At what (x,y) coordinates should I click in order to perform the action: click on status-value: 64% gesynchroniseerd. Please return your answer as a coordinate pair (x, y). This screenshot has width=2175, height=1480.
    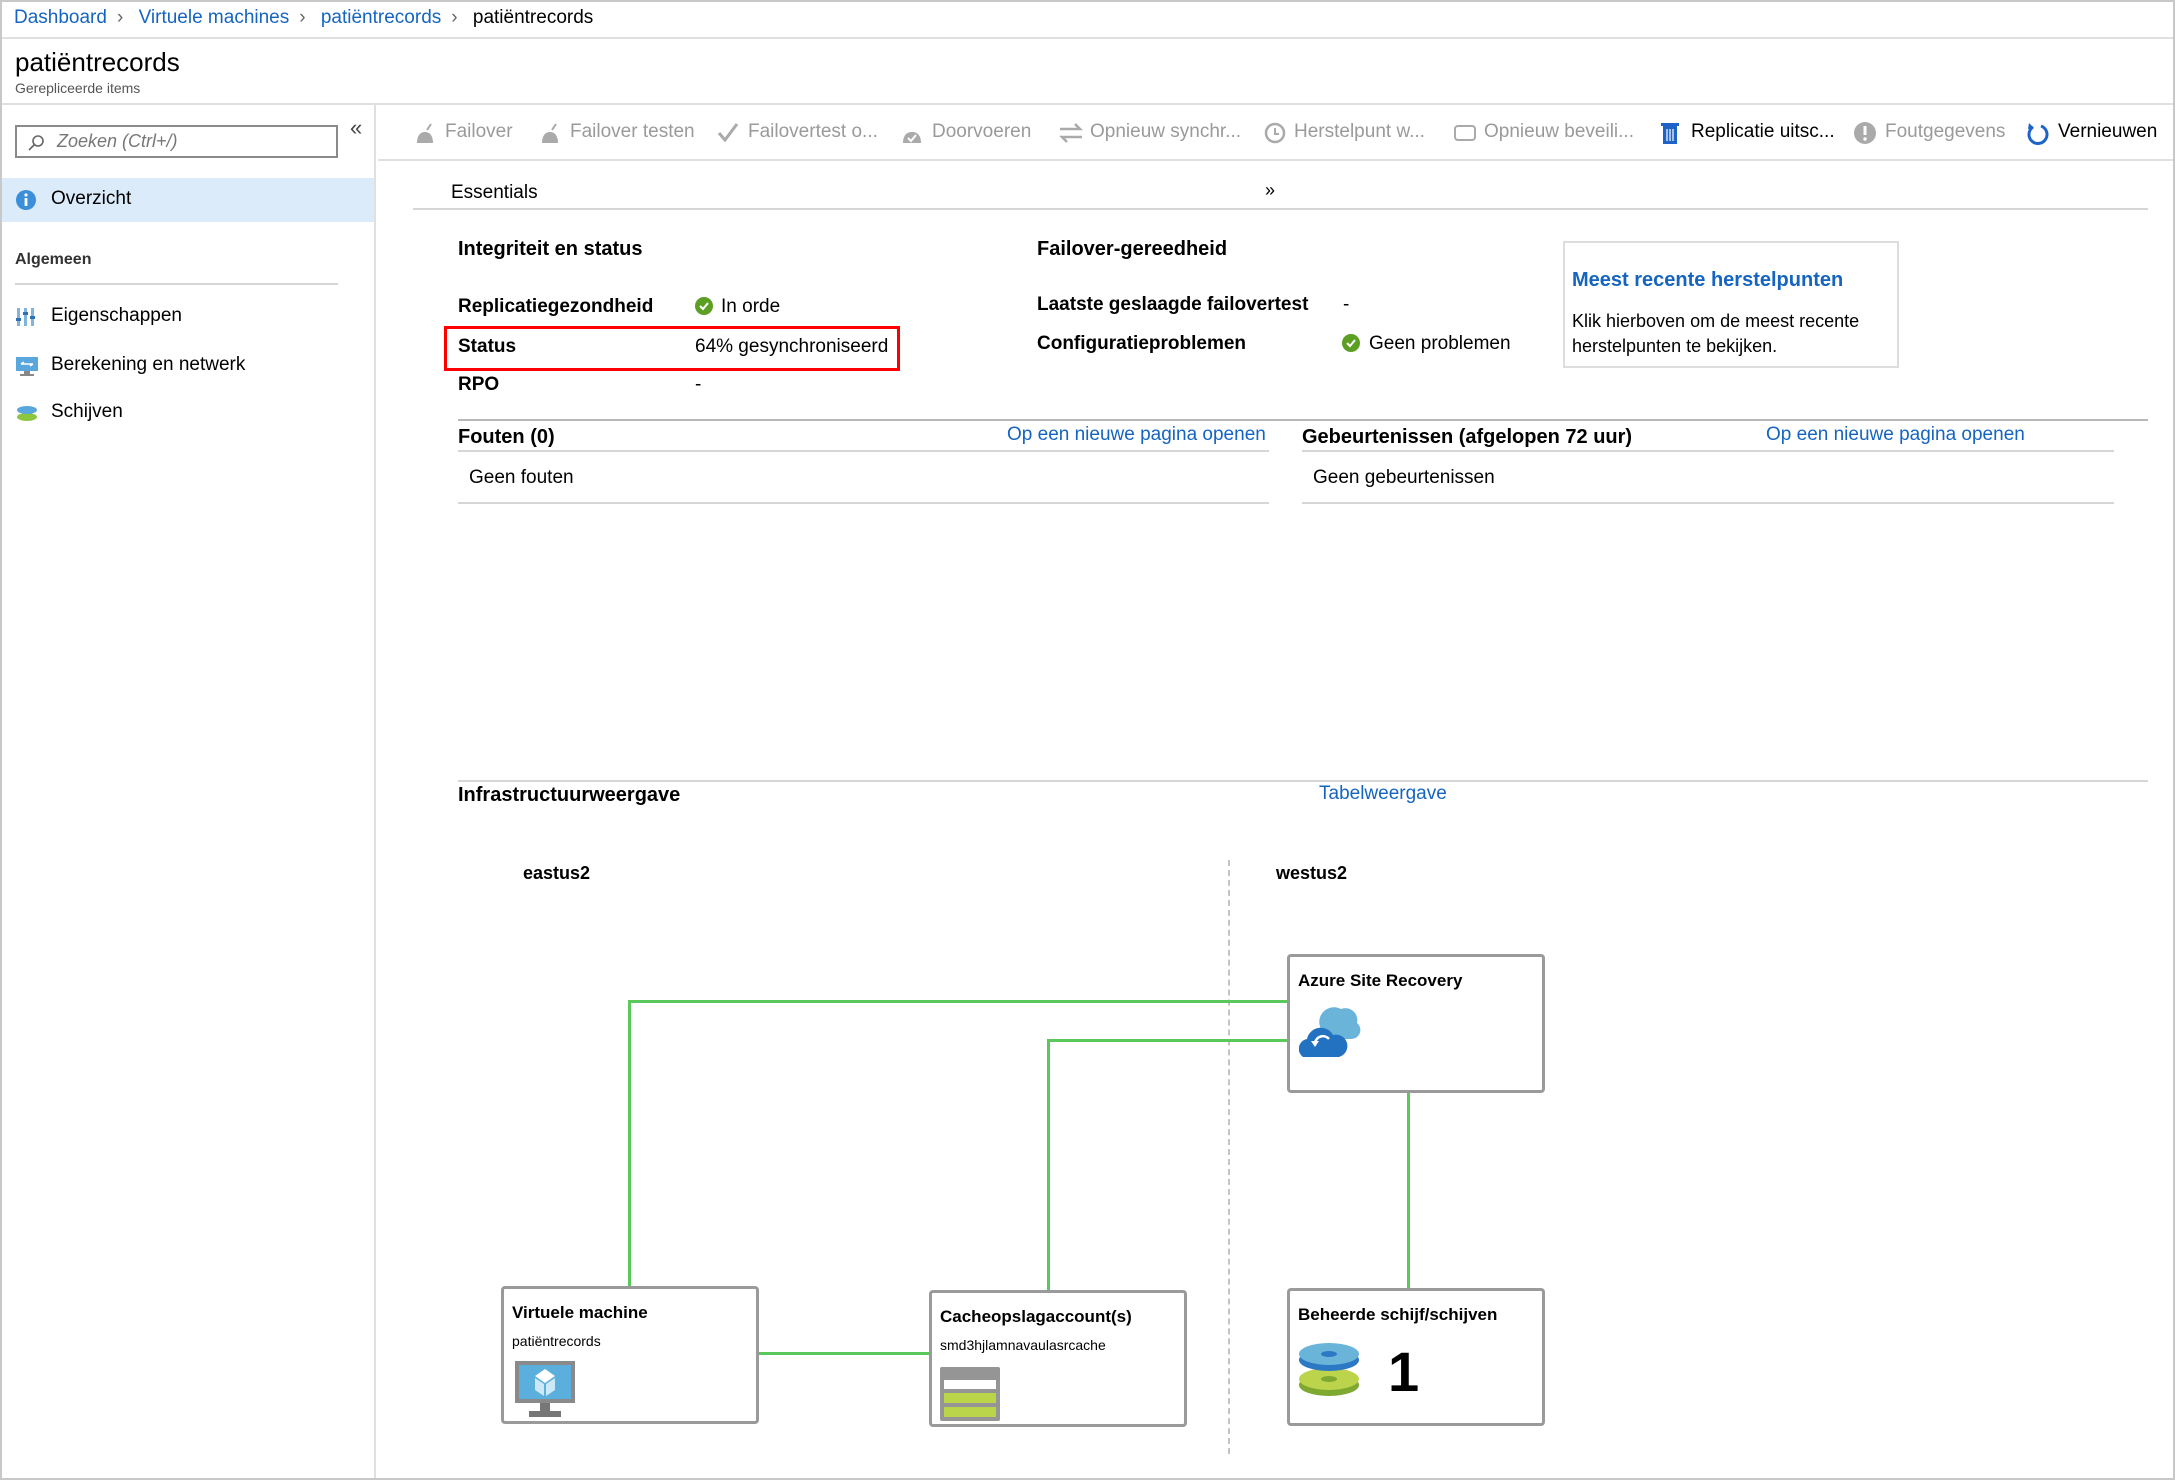
    Looking at the image, I should click on (792, 346).